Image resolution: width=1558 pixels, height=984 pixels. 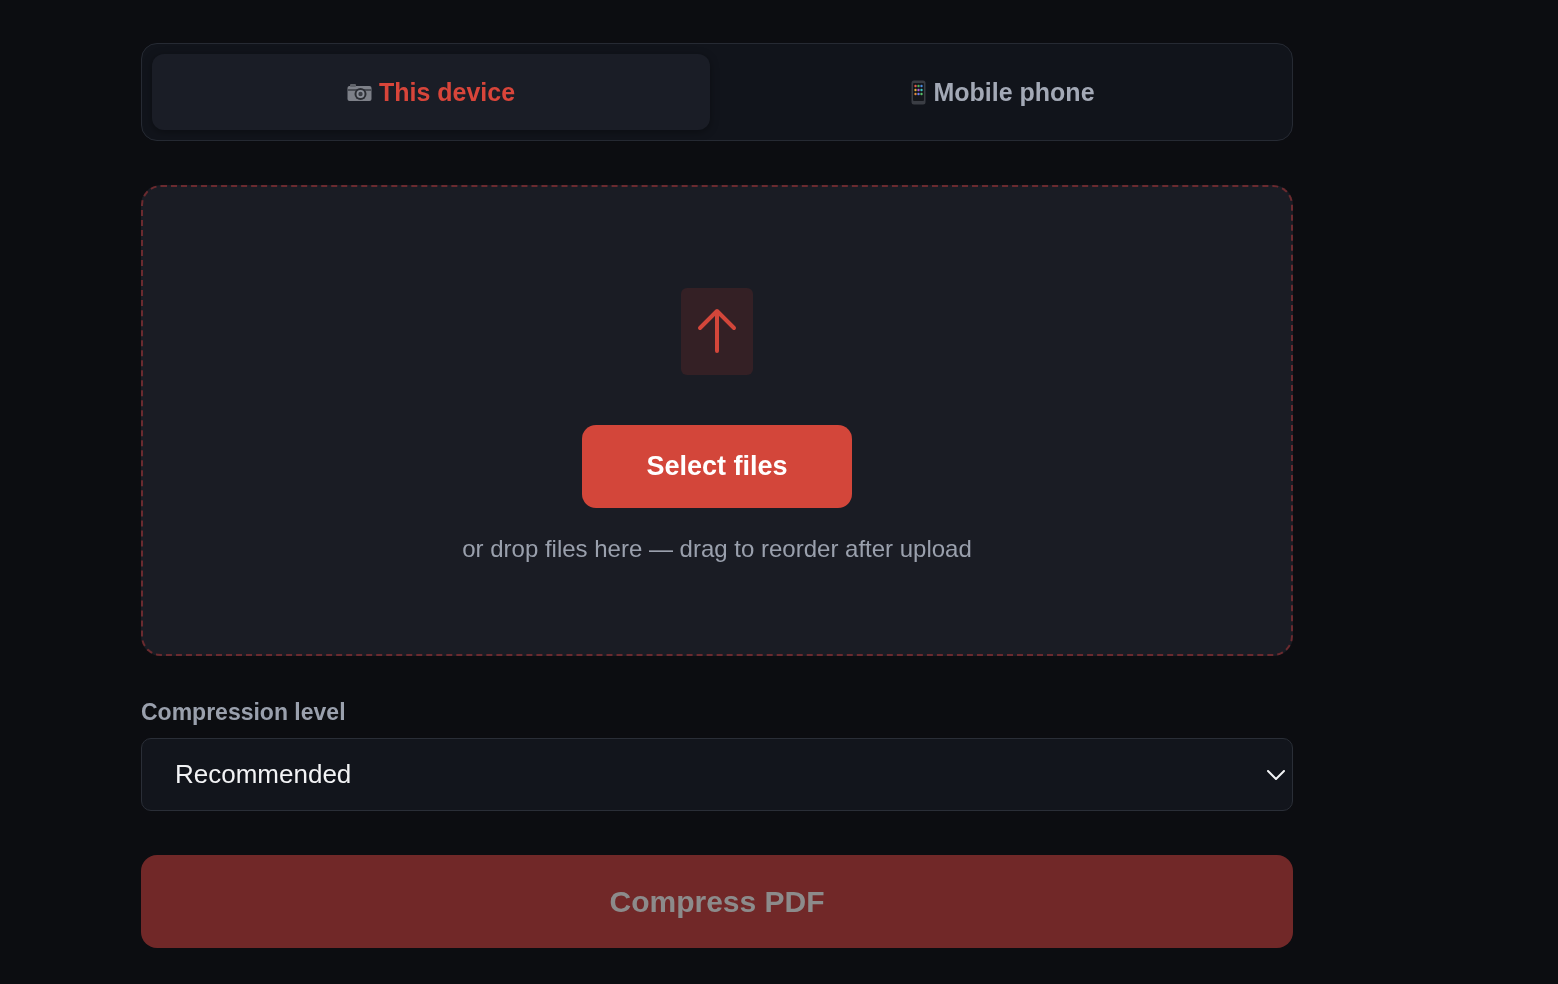 What do you see at coordinates (717, 549) in the screenshot?
I see `drop-hint-text: or drop files here — drag to reorder after upload` at bounding box center [717, 549].